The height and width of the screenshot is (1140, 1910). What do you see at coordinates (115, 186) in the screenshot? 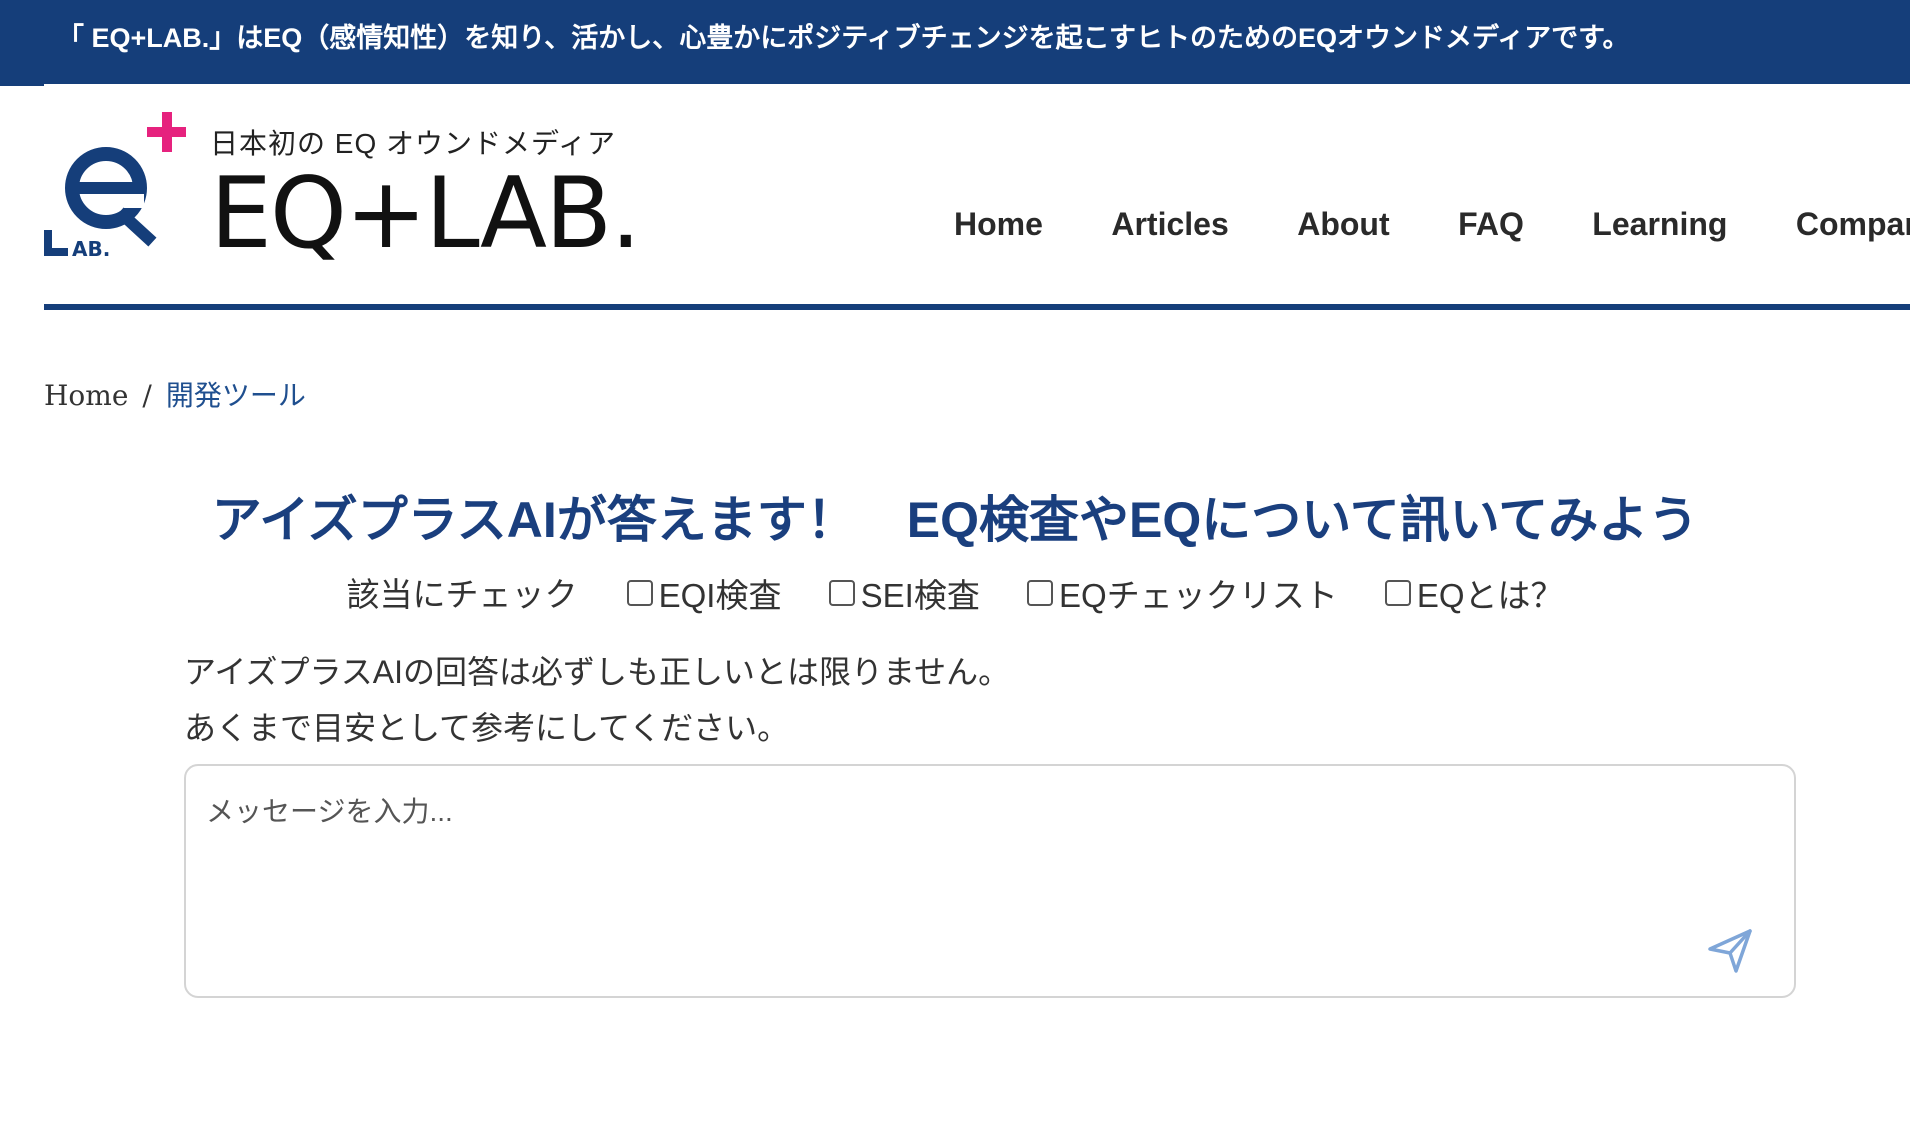
I see `site-logo-icon: AB.` at bounding box center [115, 186].